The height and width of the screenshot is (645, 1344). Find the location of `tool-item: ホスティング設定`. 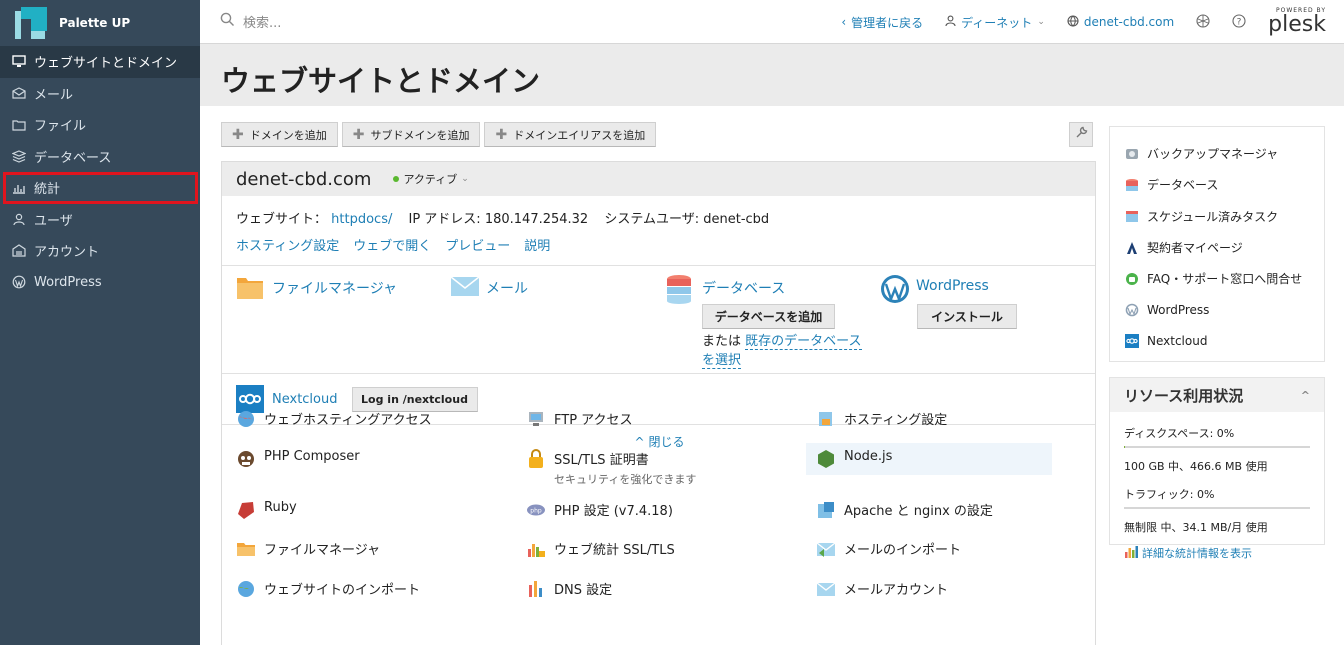

tool-item: ホスティング設定 is located at coordinates (881, 419).